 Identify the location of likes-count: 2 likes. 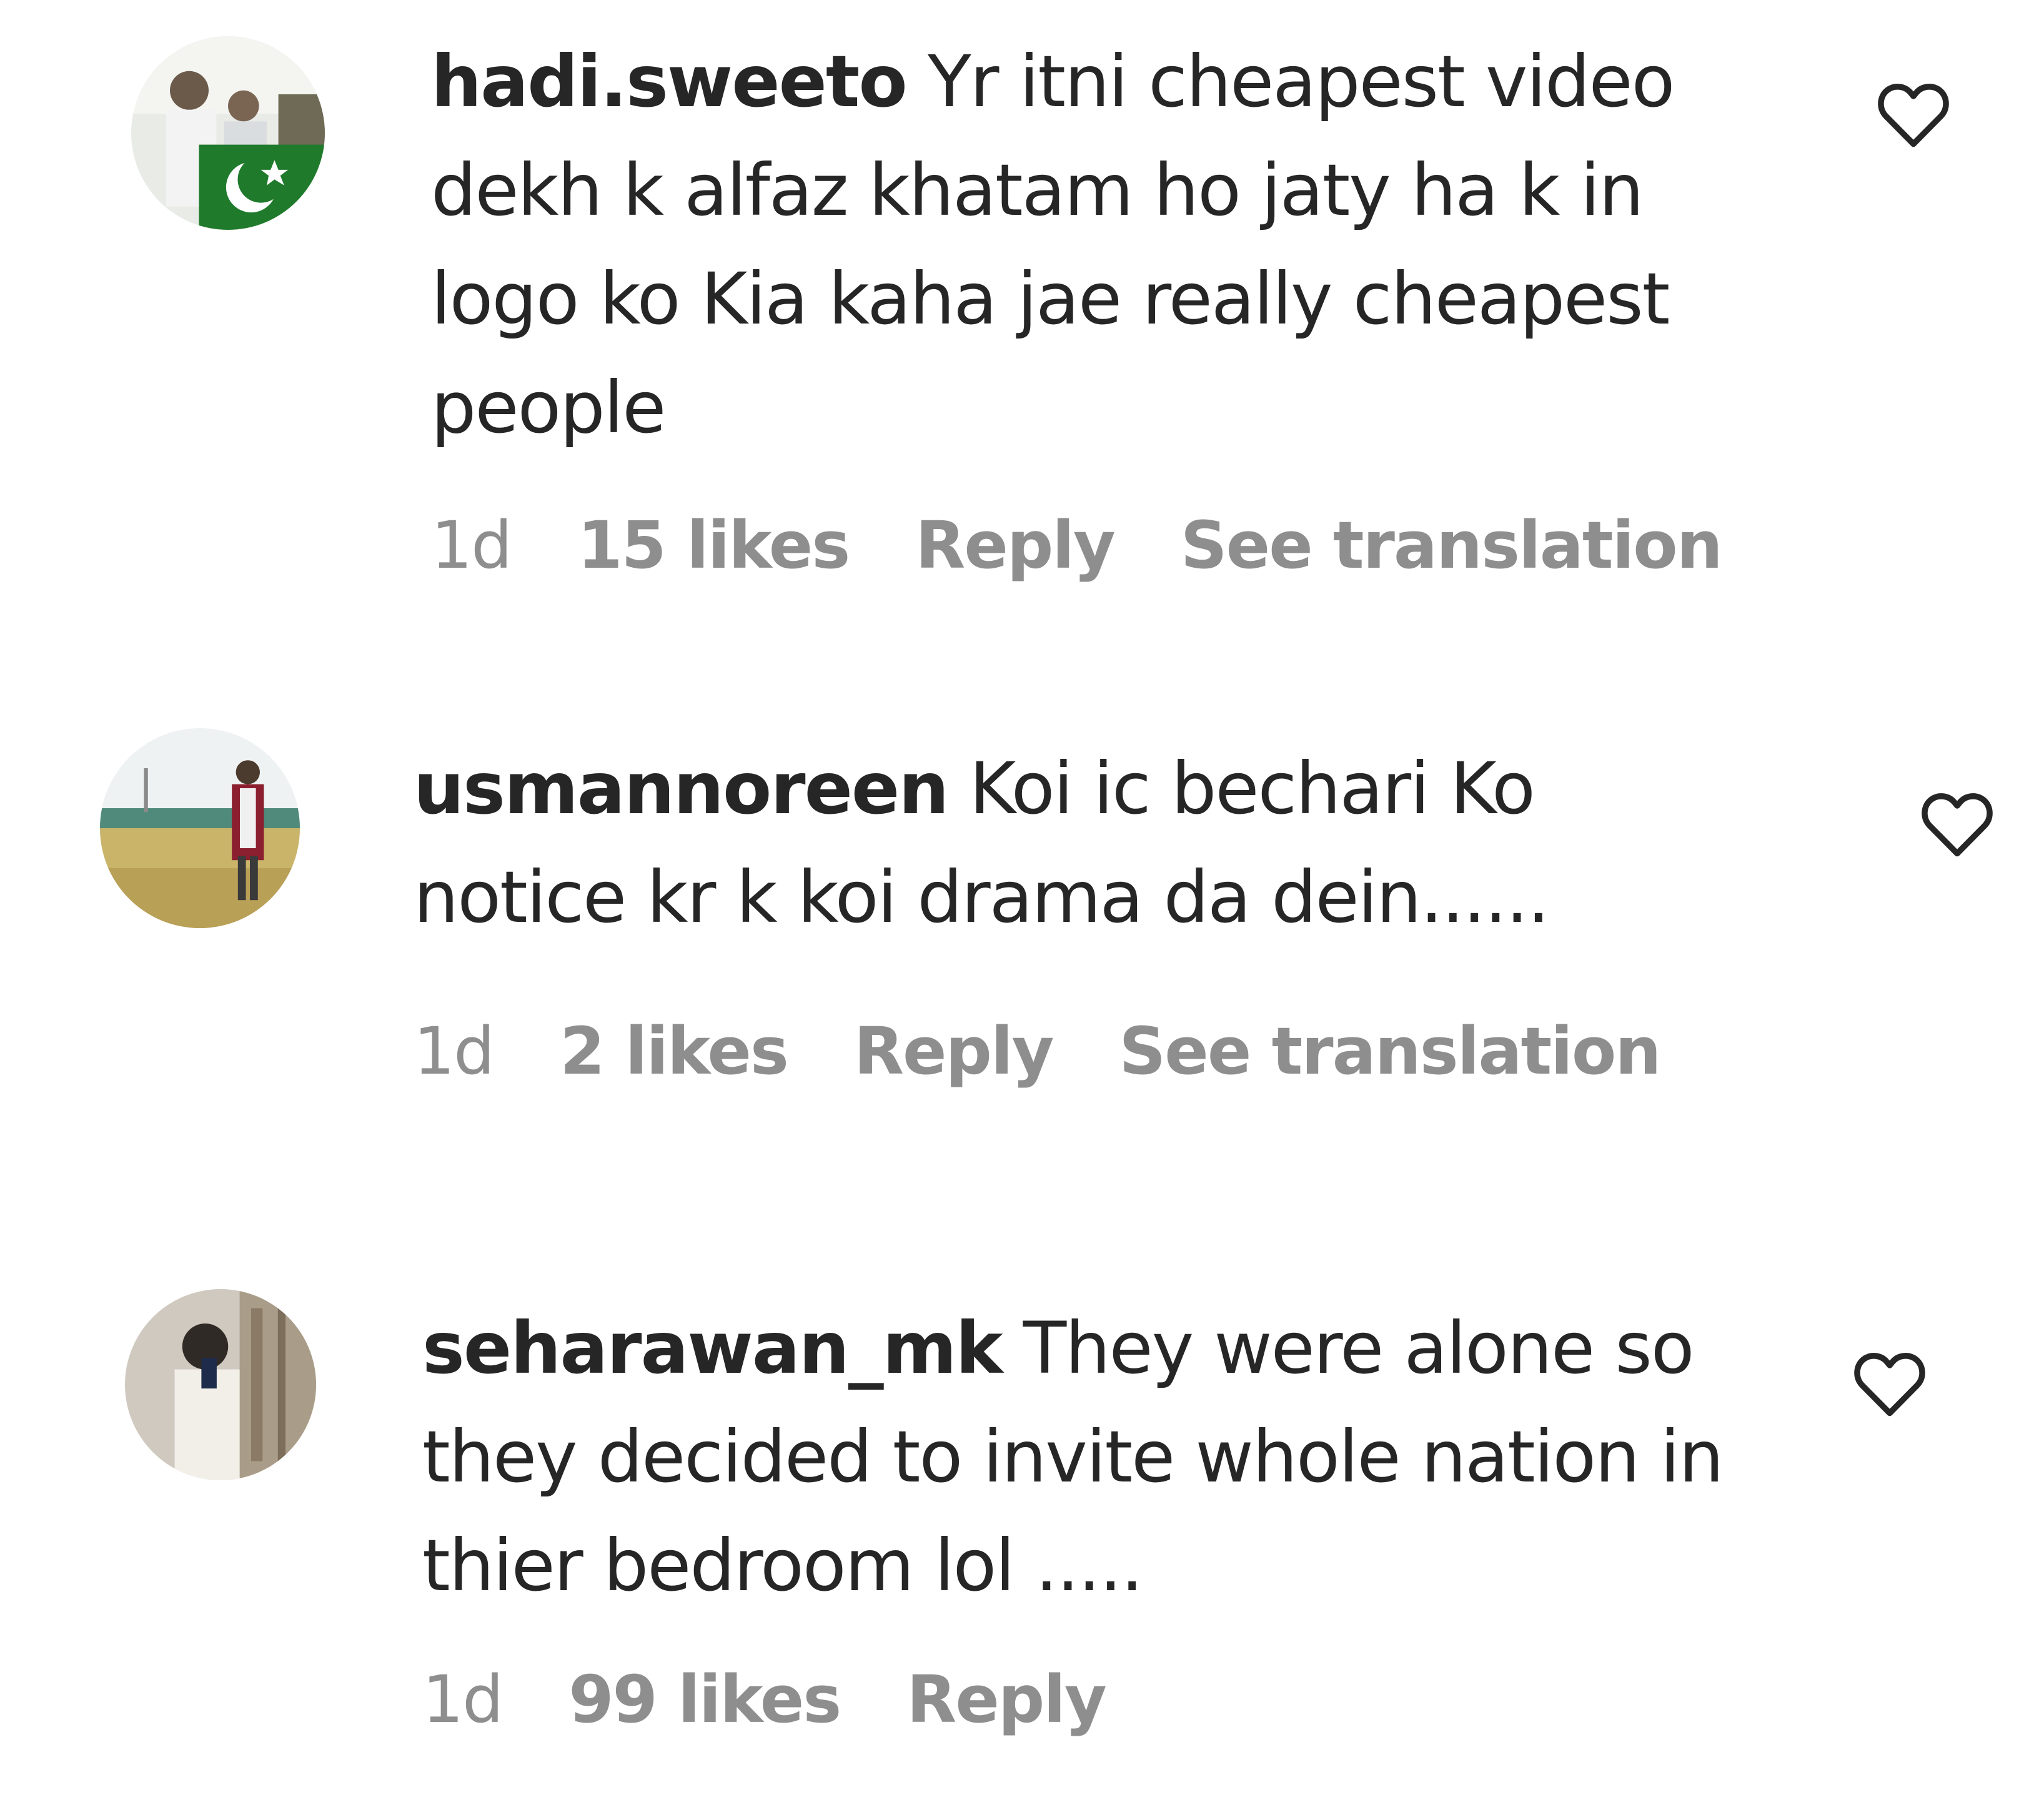
(674, 1051).